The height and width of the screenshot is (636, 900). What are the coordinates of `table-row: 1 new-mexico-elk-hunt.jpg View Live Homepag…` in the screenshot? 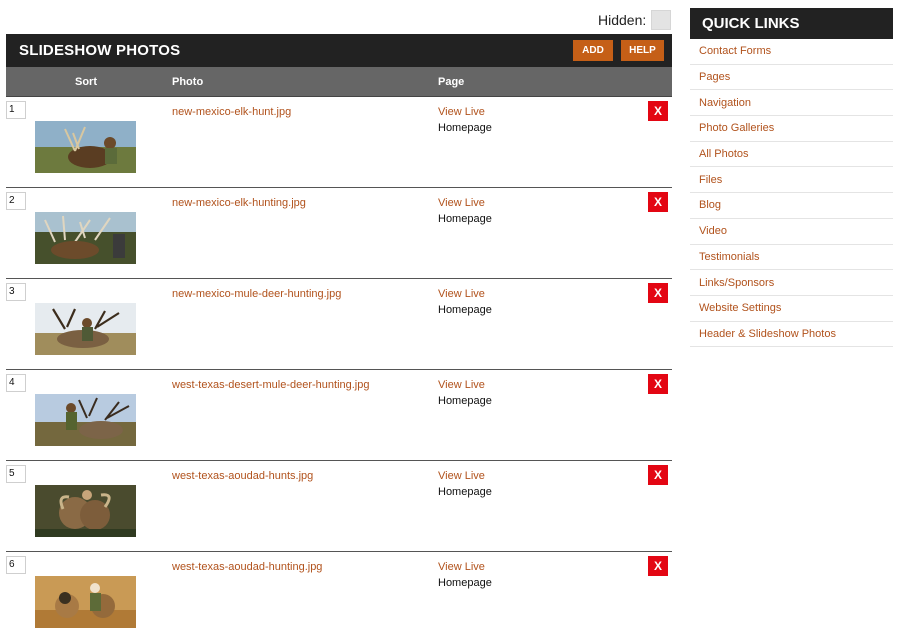 It's located at (339, 142).